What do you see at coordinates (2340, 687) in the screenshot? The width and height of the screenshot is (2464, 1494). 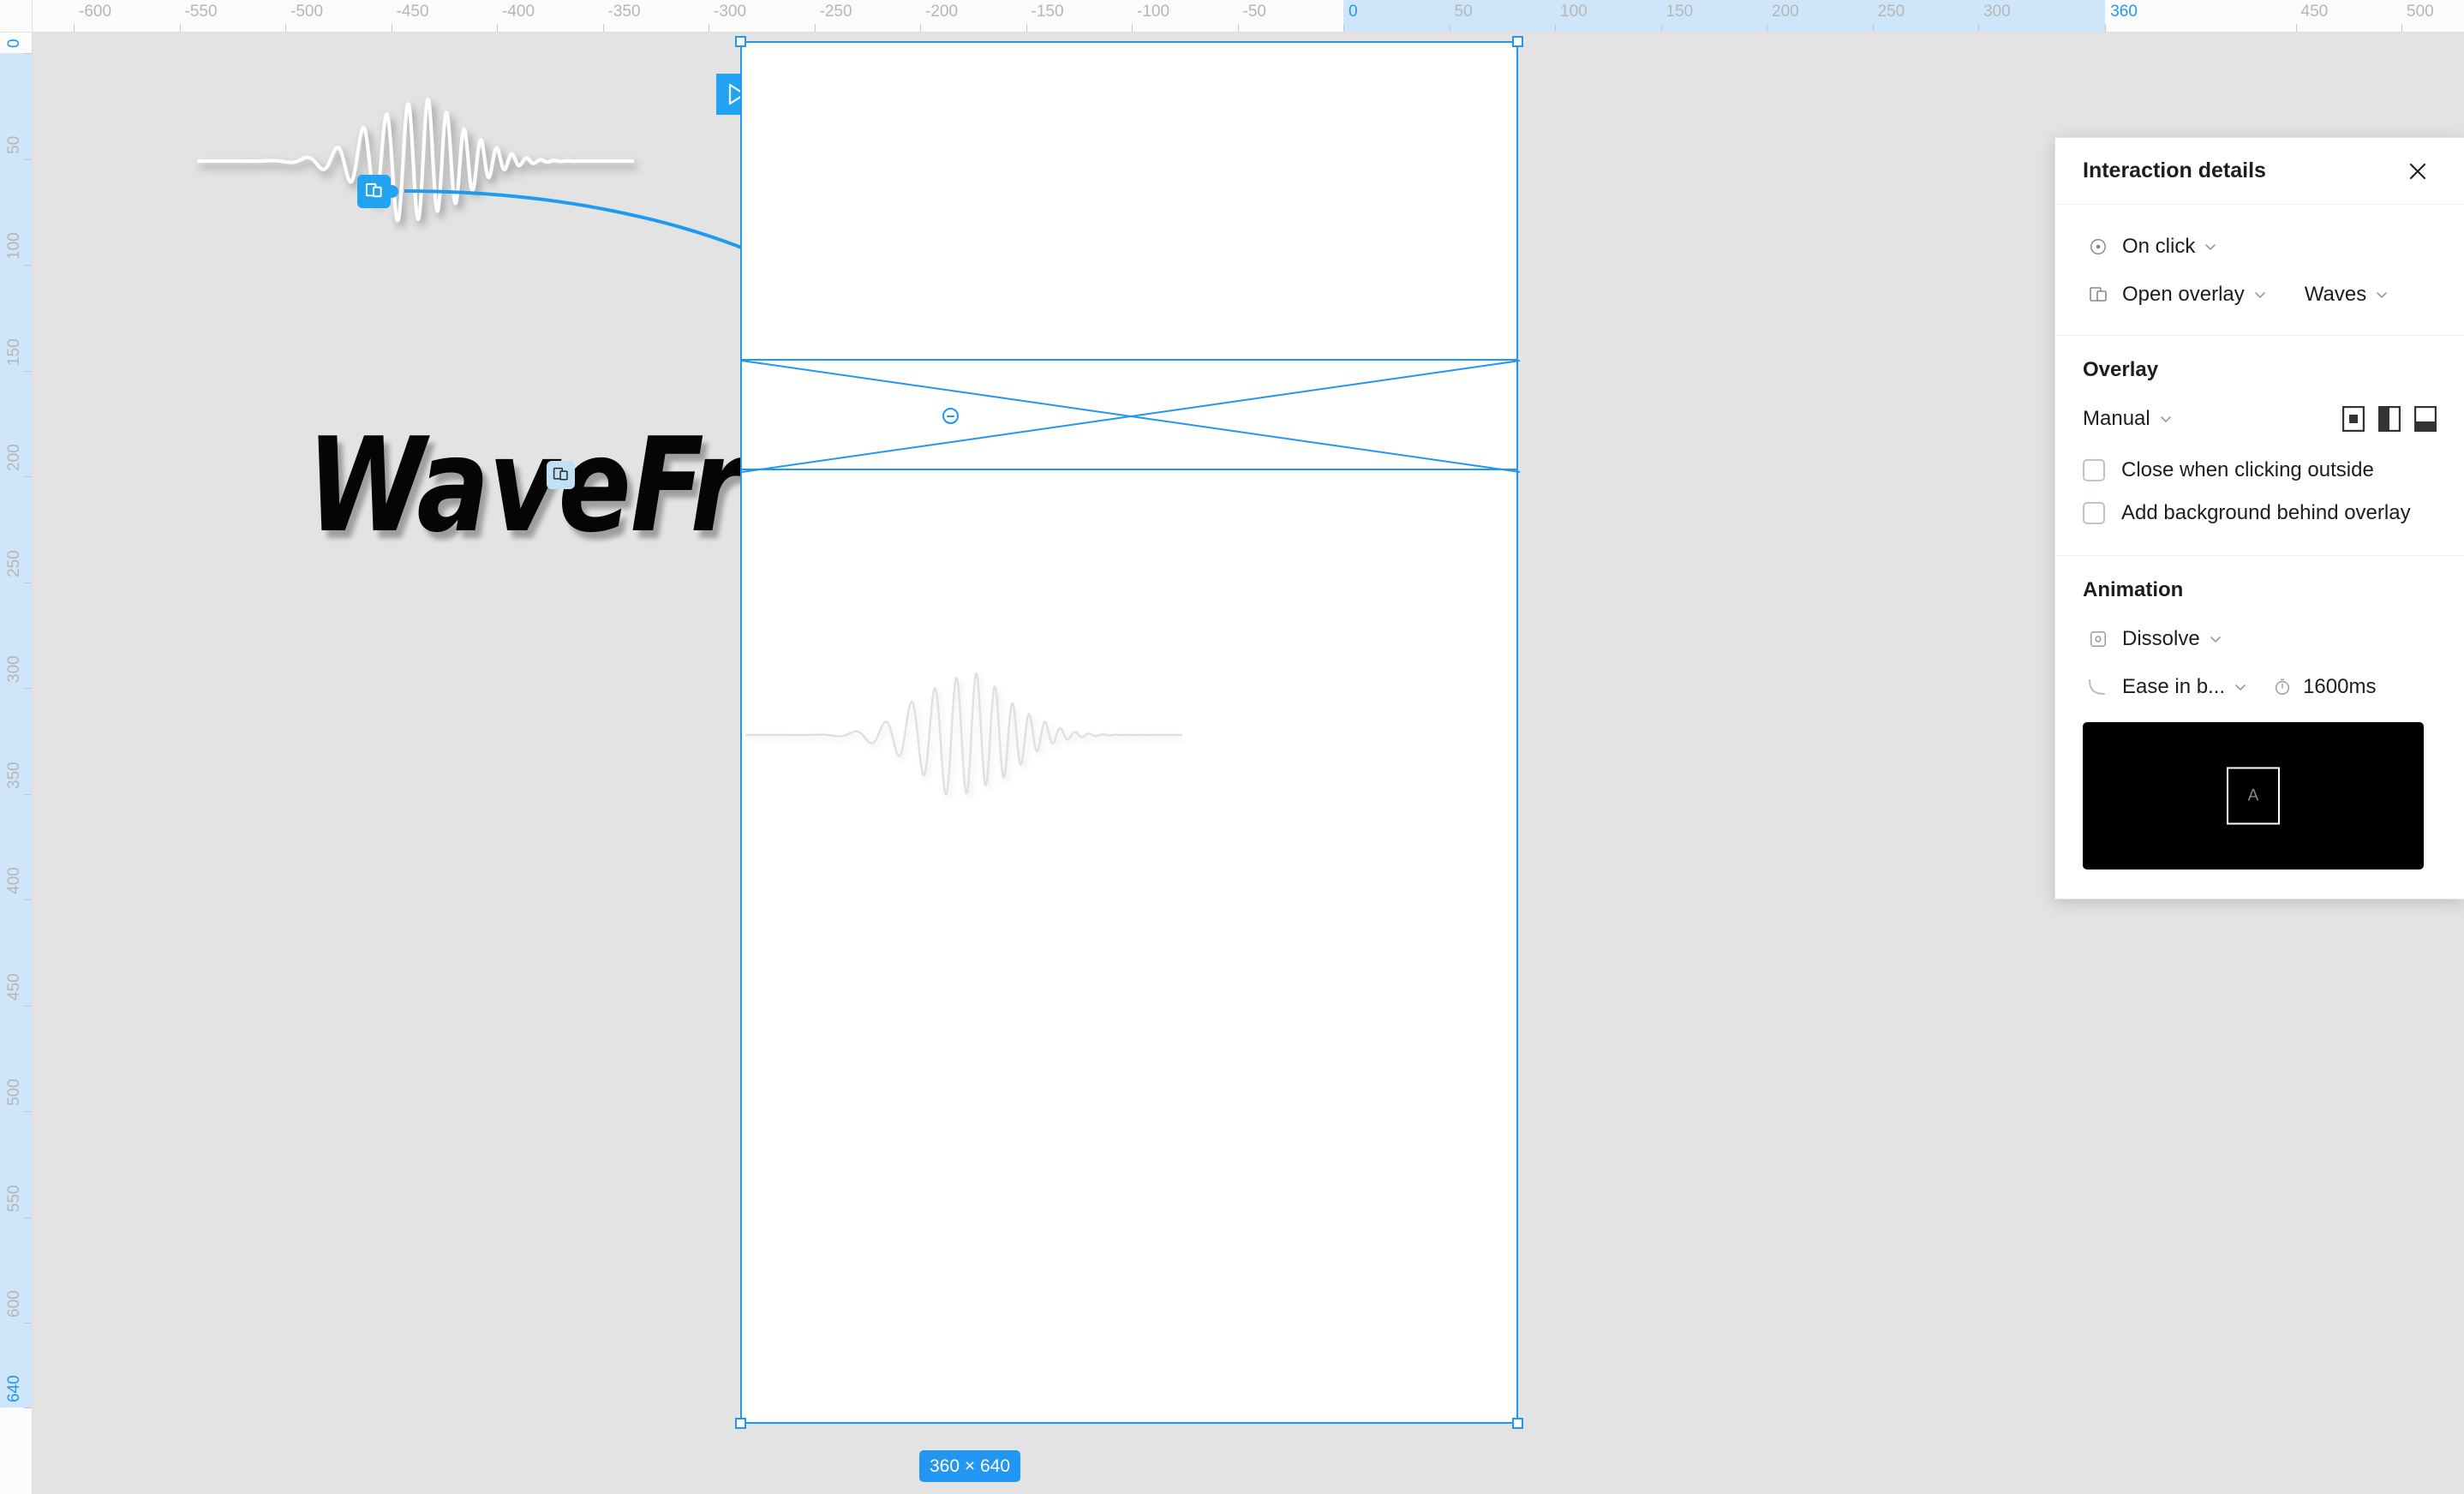 I see `animation-duration-label: 1600ms` at bounding box center [2340, 687].